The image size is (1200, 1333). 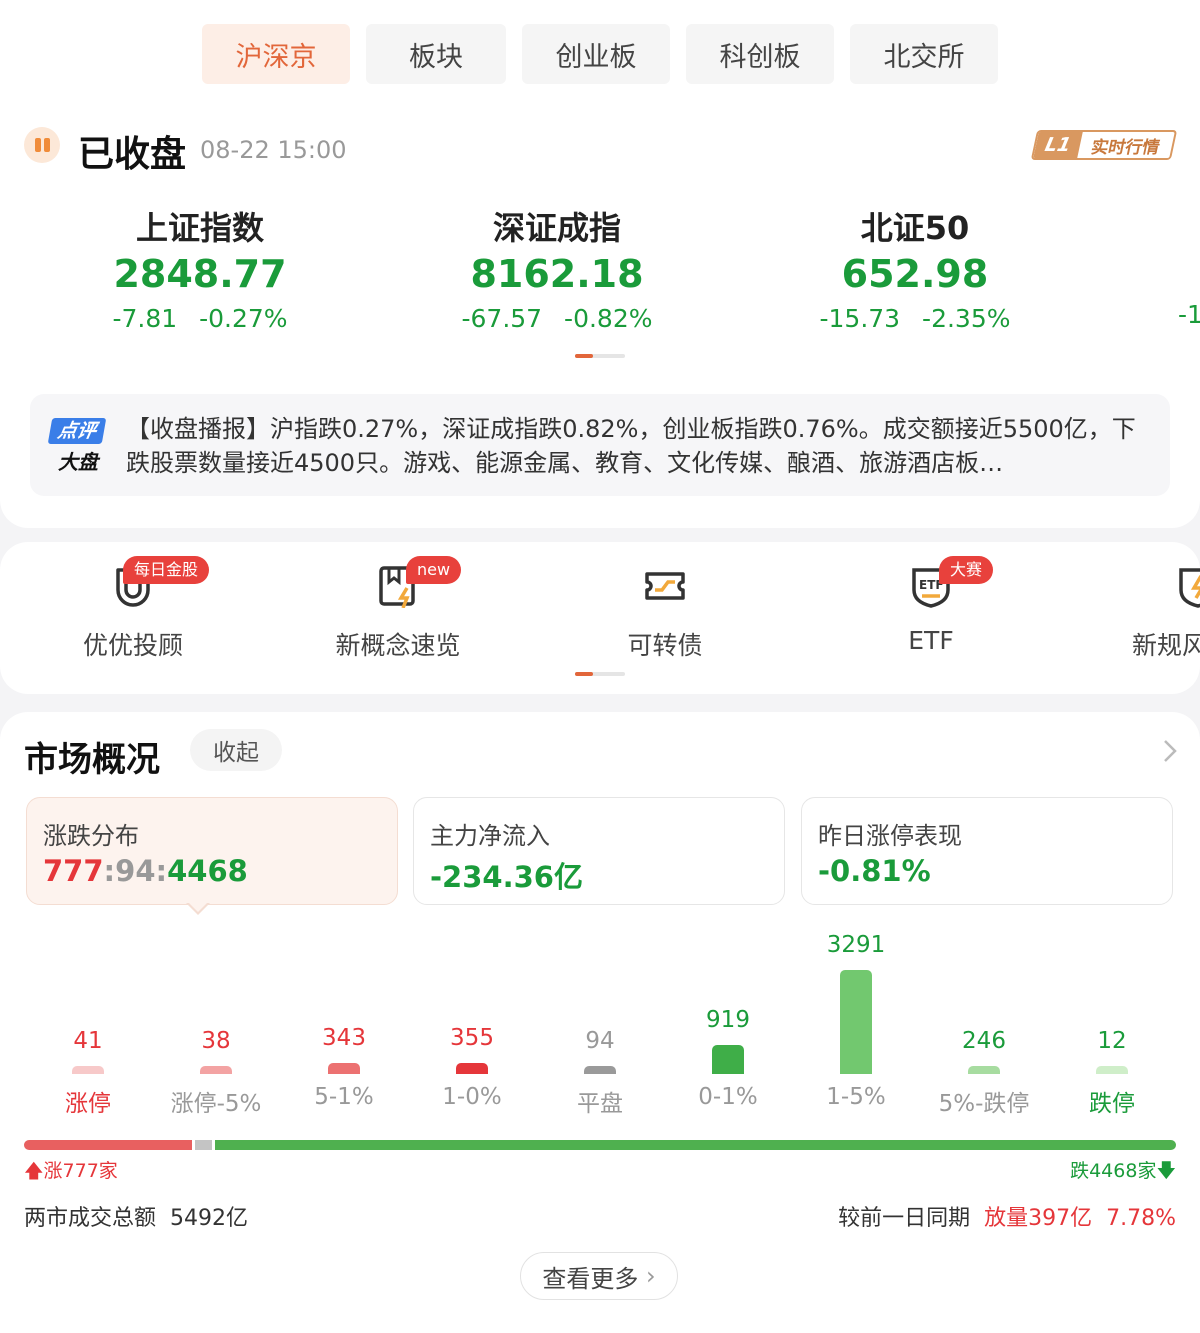 What do you see at coordinates (198, 908) in the screenshot?
I see `selected-pointer` at bounding box center [198, 908].